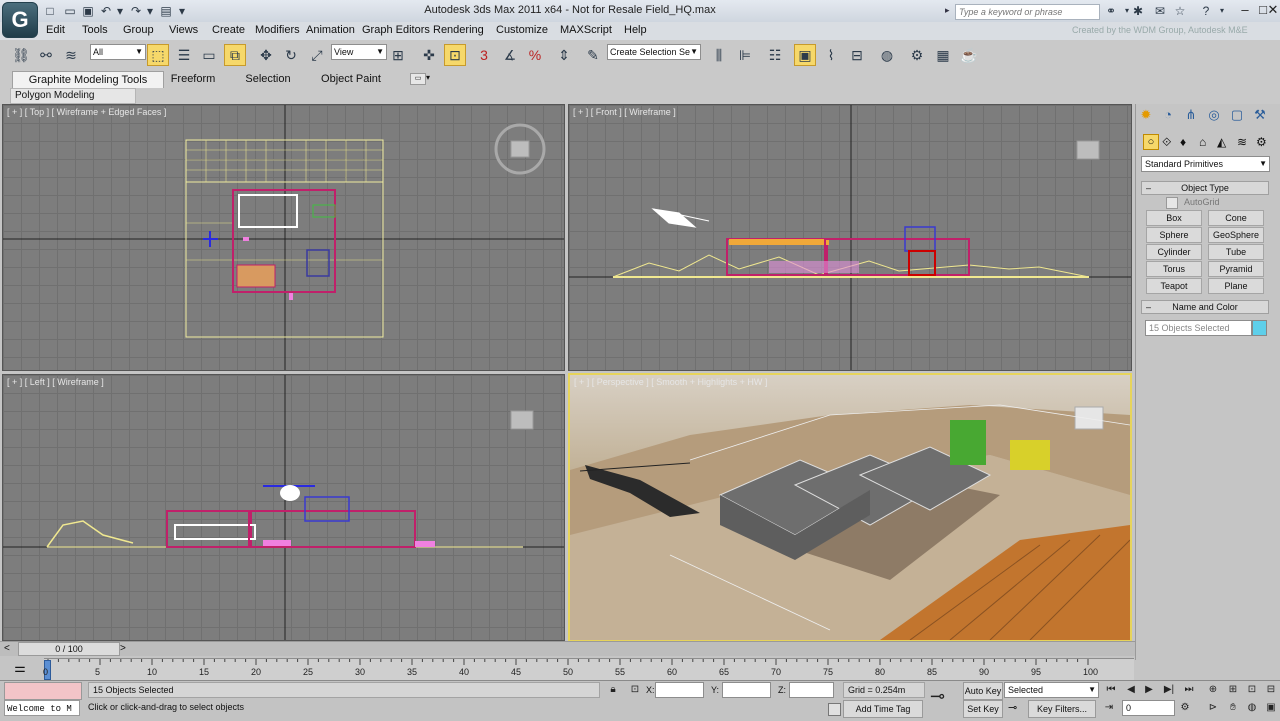  Describe the element at coordinates (266, 55) in the screenshot. I see `select-and-move-icon: ✥` at that location.